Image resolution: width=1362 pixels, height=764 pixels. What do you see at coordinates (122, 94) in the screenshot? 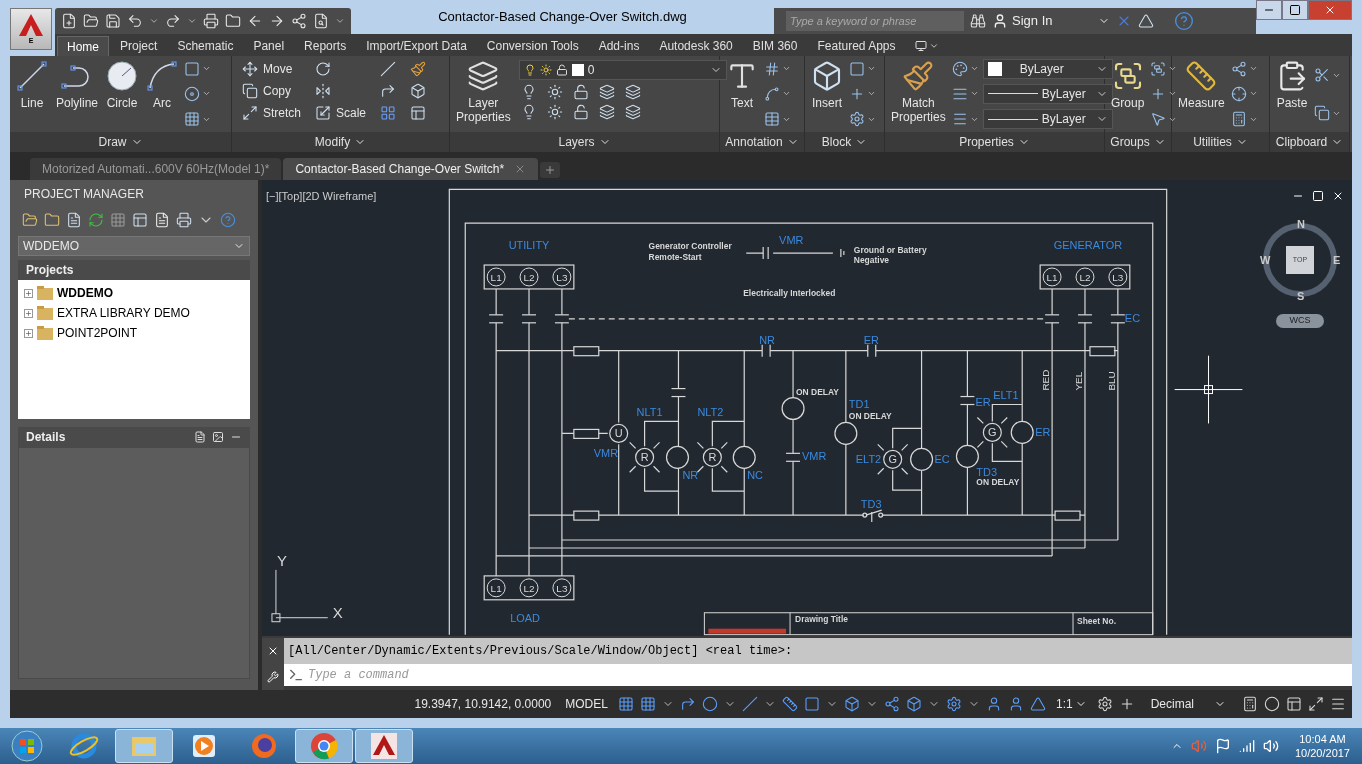
I see `tool-button: Circle` at bounding box center [122, 94].